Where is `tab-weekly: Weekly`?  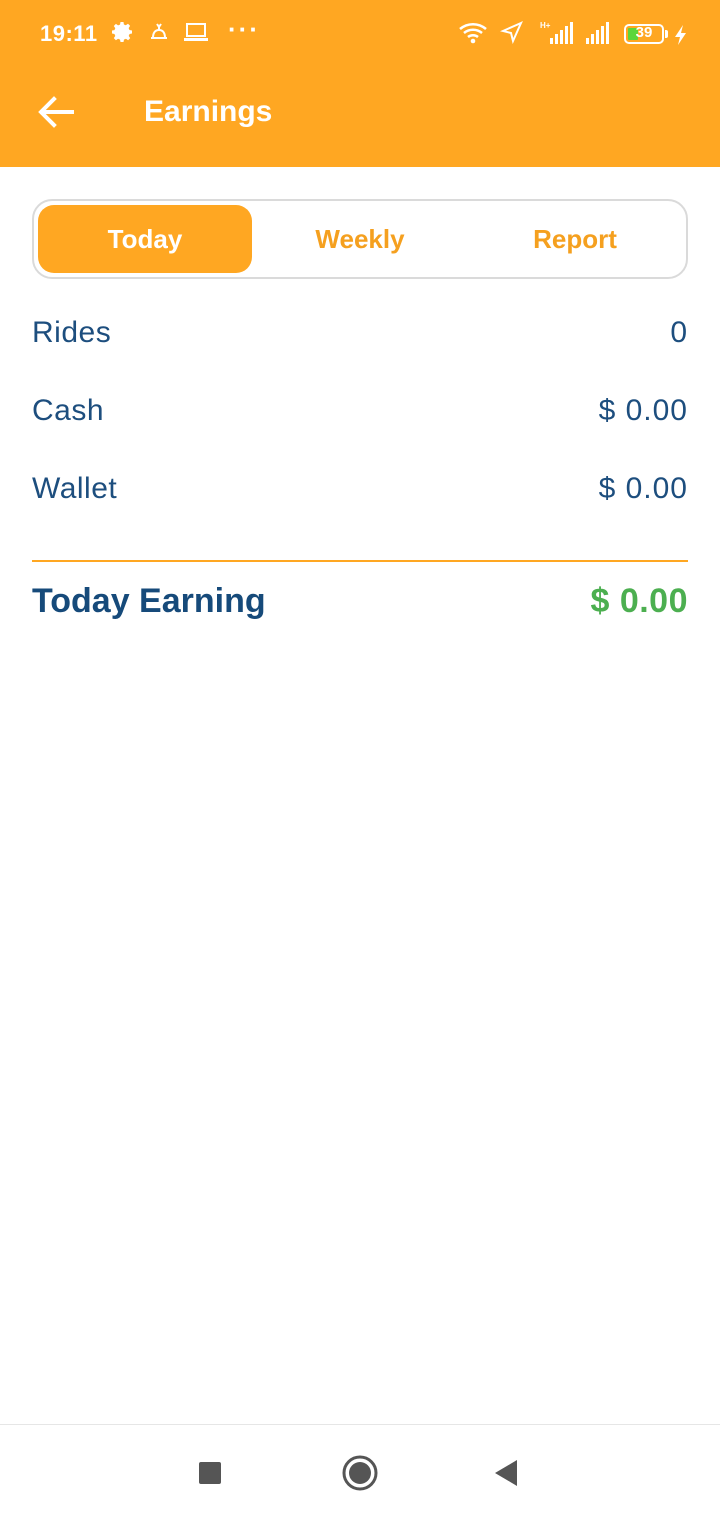 tab-weekly: Weekly is located at coordinates (360, 239).